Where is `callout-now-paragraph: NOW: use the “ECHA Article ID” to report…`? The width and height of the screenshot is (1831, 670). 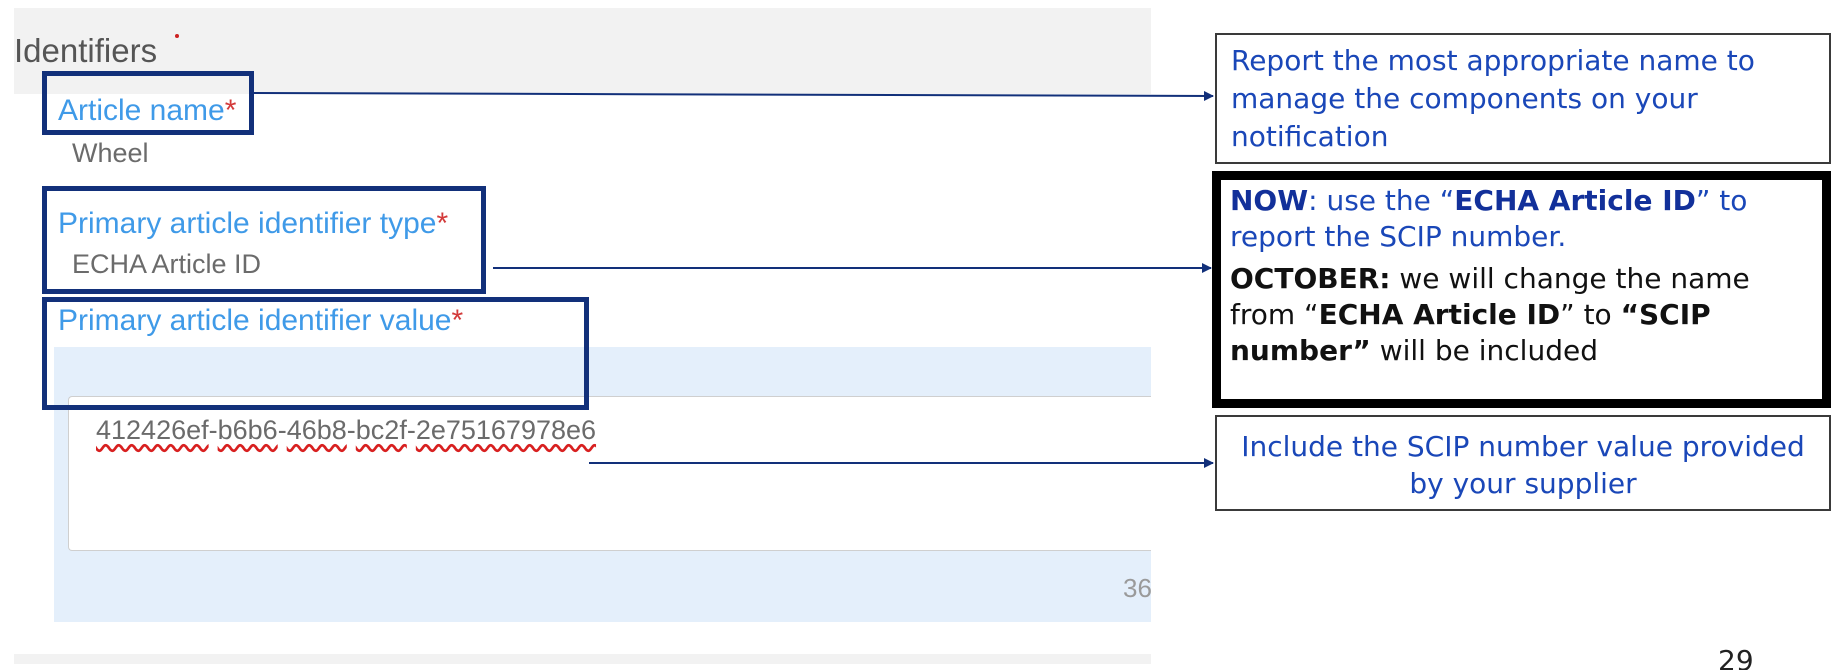 callout-now-paragraph: NOW: use the “ECHA Article ID” to report… is located at coordinates (1521, 219).